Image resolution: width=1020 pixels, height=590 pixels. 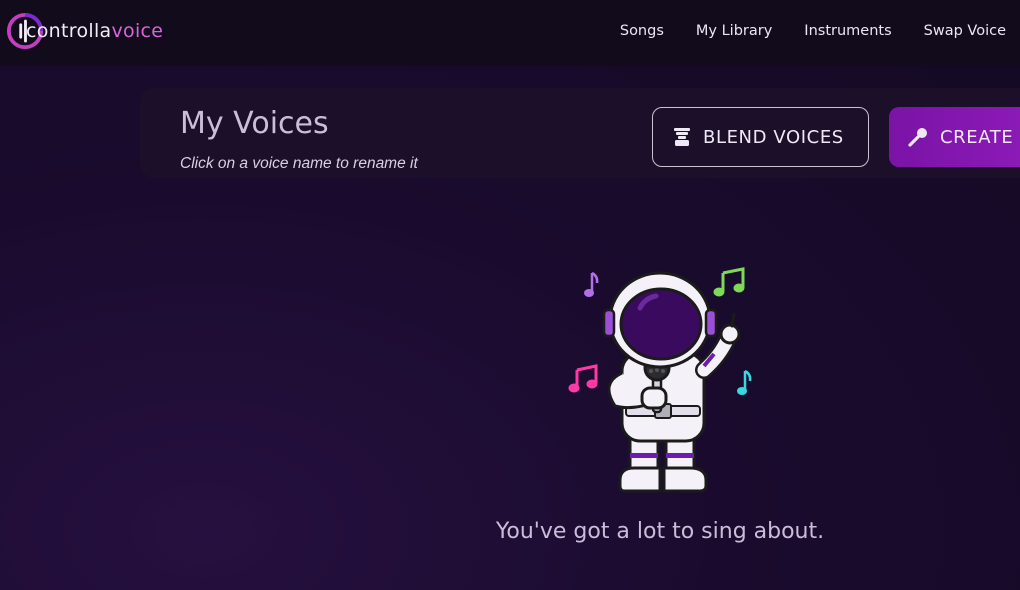 I want to click on microphone-icon, so click(x=917, y=137).